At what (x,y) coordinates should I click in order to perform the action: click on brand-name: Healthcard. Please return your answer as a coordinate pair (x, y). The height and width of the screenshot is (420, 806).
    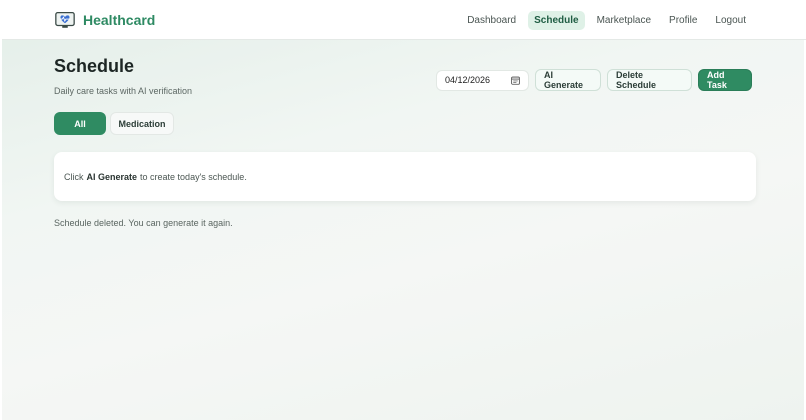
    Looking at the image, I should click on (119, 20).